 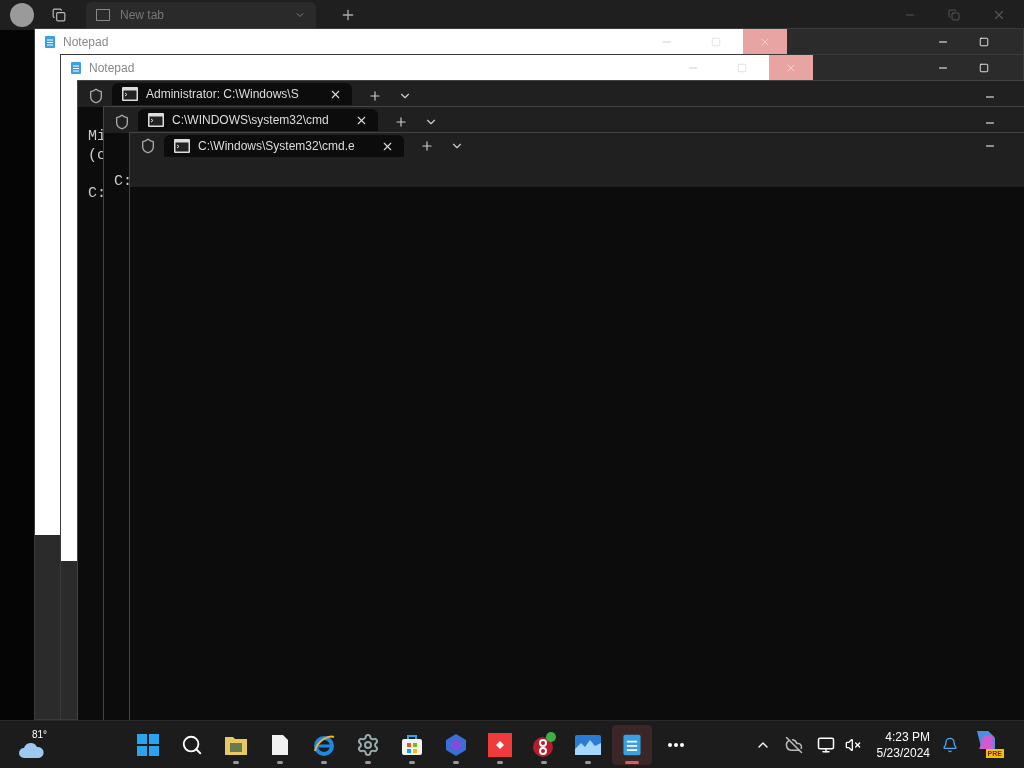 What do you see at coordinates (544, 744) in the screenshot?
I see `badge-check-icon` at bounding box center [544, 744].